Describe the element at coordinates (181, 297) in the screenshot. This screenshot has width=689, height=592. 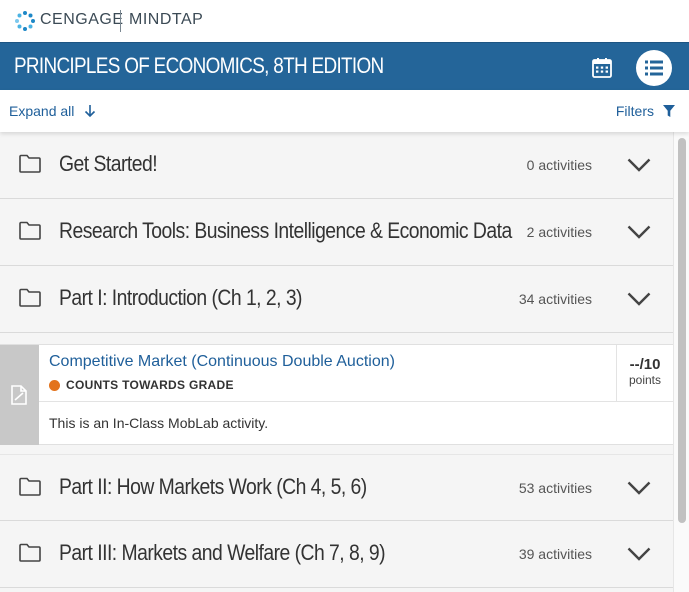
I see `folder-title: Part I: Introduction (Ch 1, 2, 3)` at that location.